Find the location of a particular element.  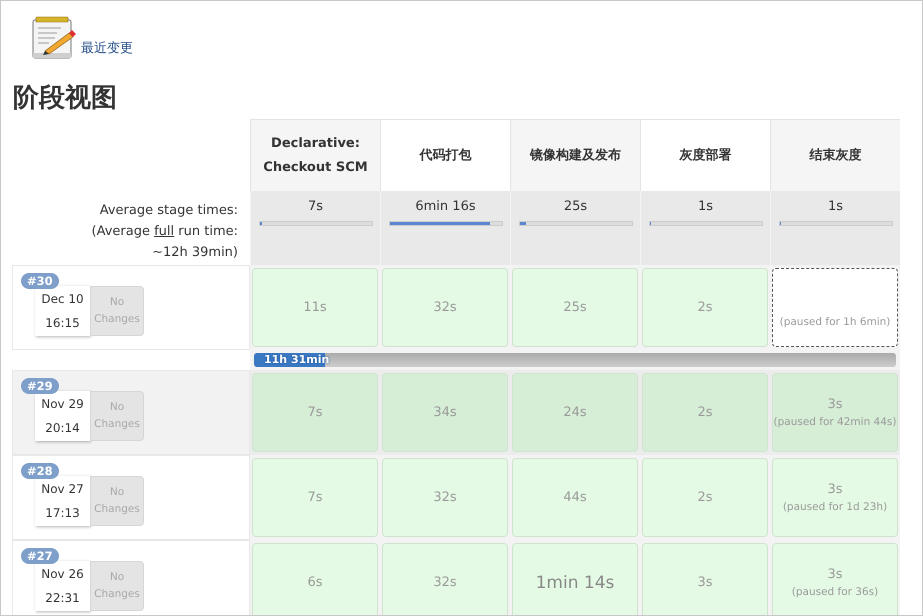

stage-cell: 3s (paused for 36s) is located at coordinates (835, 579).